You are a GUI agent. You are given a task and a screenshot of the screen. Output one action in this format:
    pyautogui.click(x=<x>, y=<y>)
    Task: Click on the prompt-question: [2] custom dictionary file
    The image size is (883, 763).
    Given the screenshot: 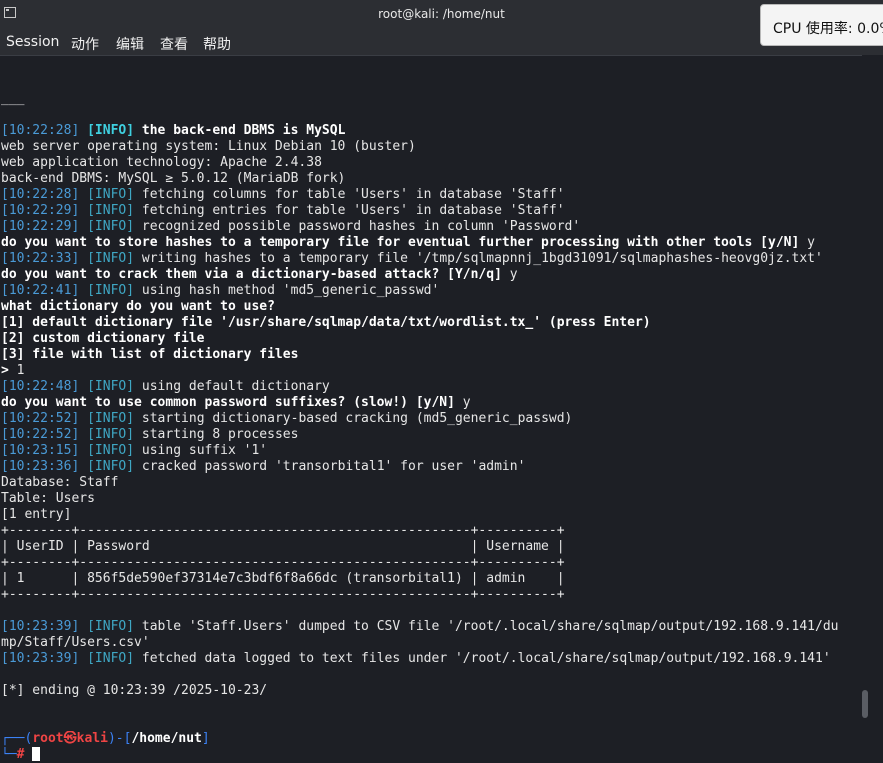 What is the action you would take?
    pyautogui.click(x=103, y=338)
    